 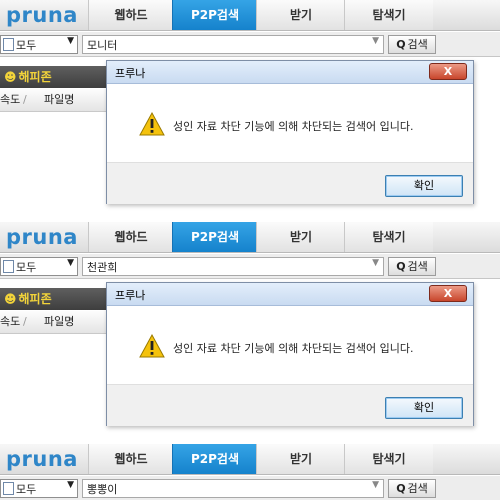 What do you see at coordinates (102, 489) in the screenshot?
I see `search-query: 뽕뽕이` at bounding box center [102, 489].